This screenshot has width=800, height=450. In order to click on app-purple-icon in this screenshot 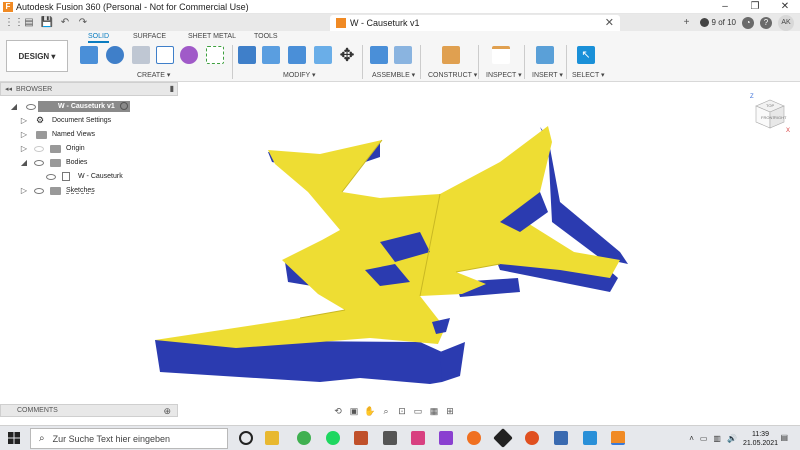, I will do `click(446, 438)`.